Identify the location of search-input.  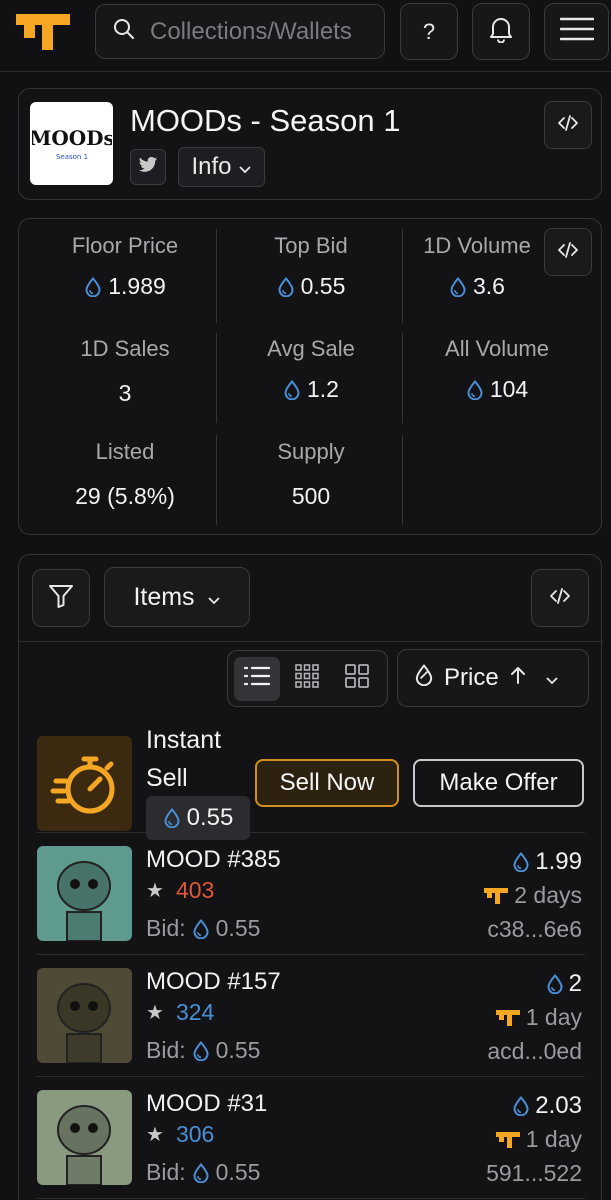
(260, 31).